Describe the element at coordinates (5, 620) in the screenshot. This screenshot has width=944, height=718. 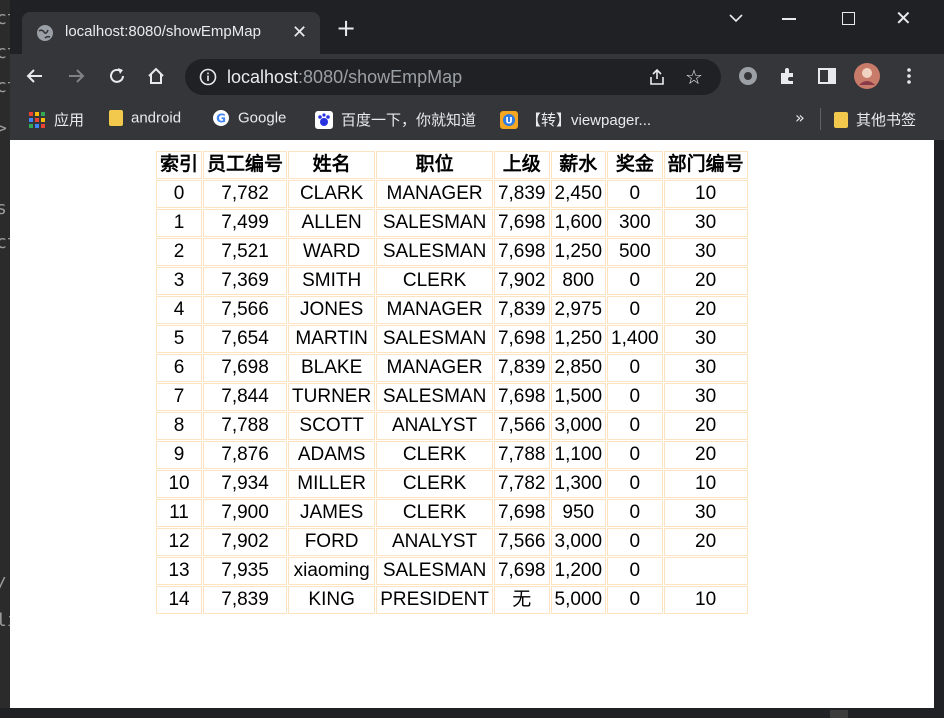
I see `editor-text-fragment: li` at that location.